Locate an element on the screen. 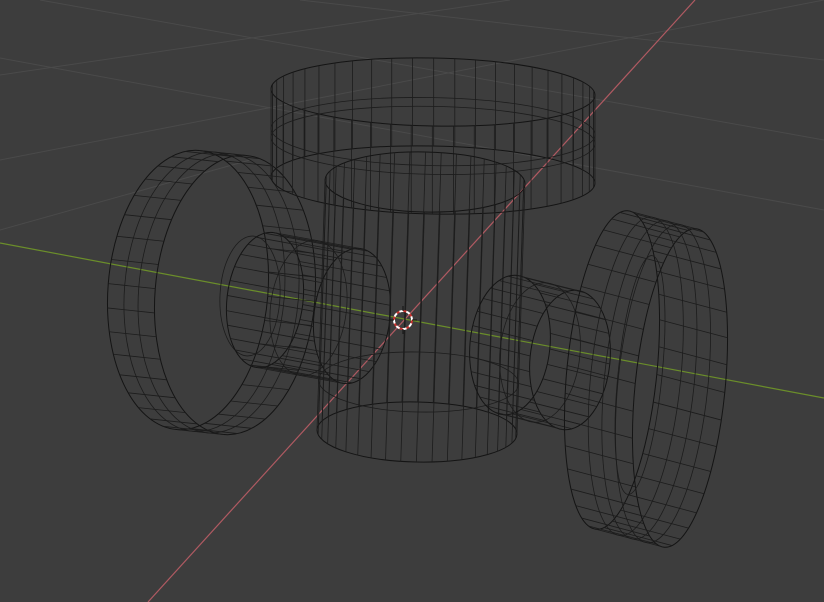 The height and width of the screenshot is (602, 824). left-axle is located at coordinates (308, 308).